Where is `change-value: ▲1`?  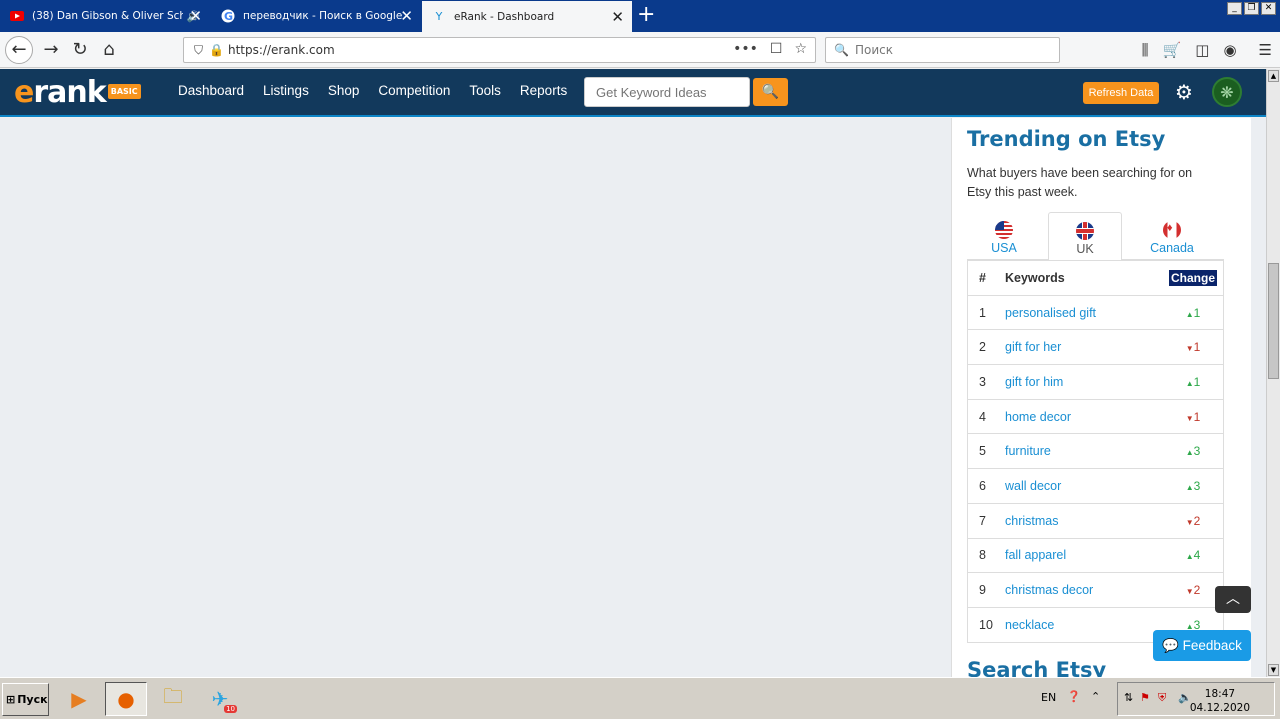
change-value: ▲1 is located at coordinates (1193, 382).